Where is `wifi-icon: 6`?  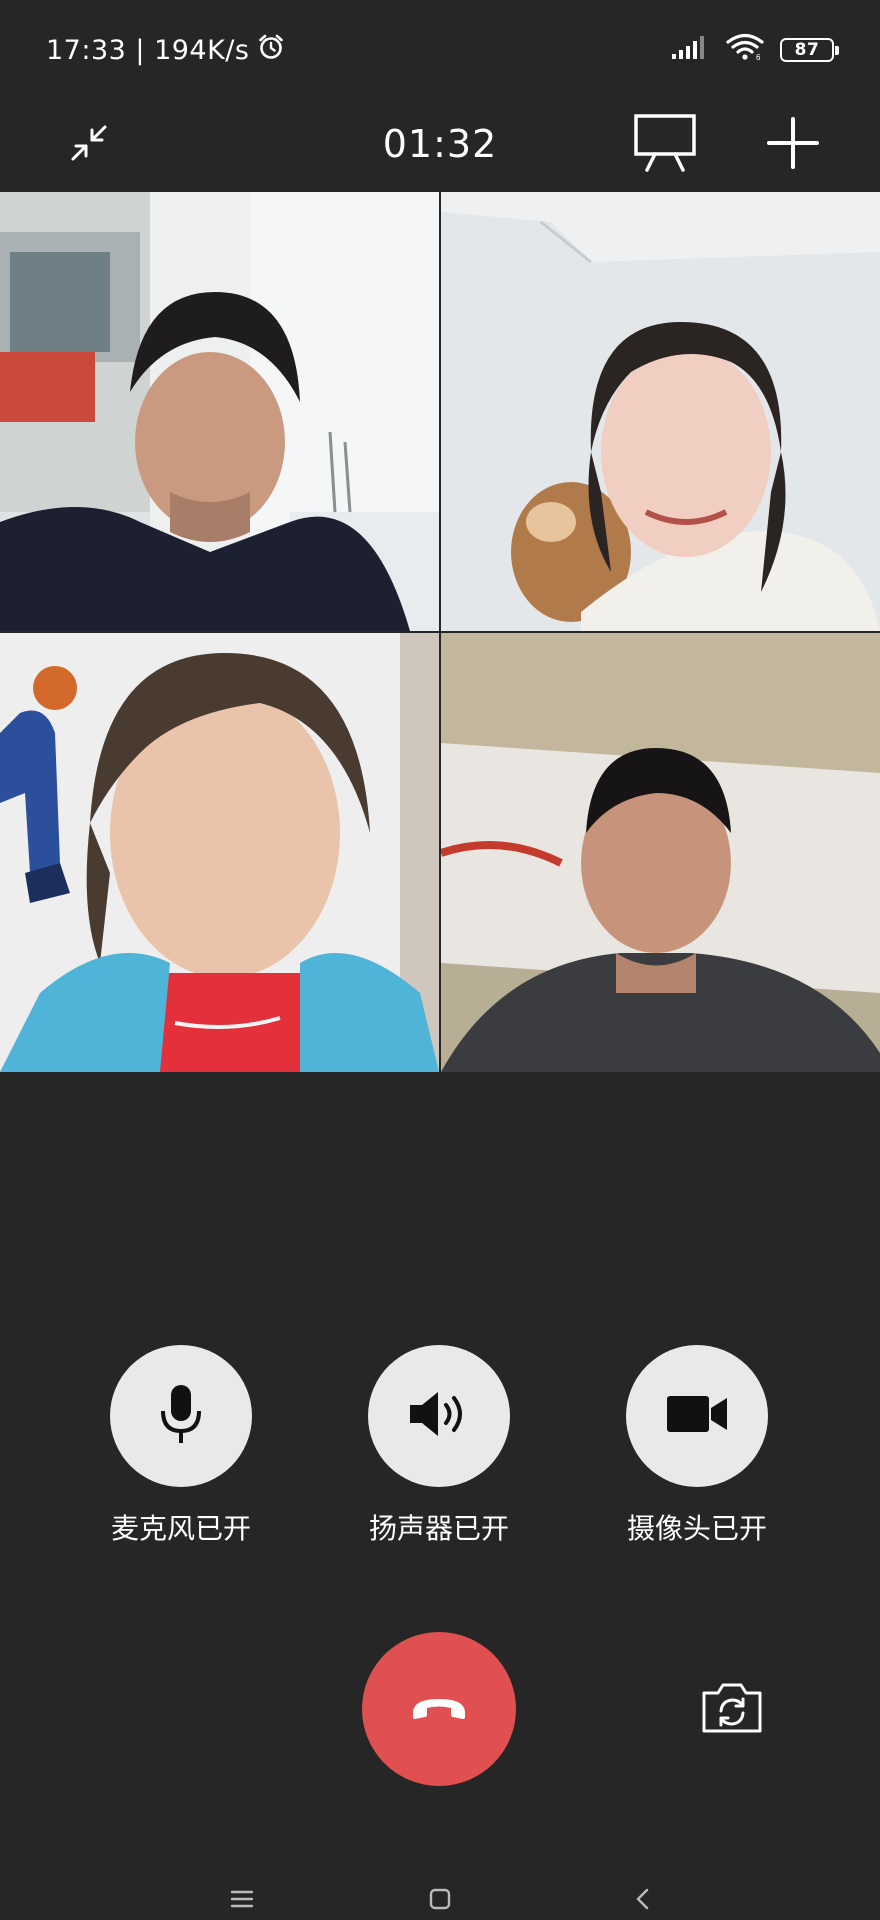 wifi-icon: 6 is located at coordinates (746, 50).